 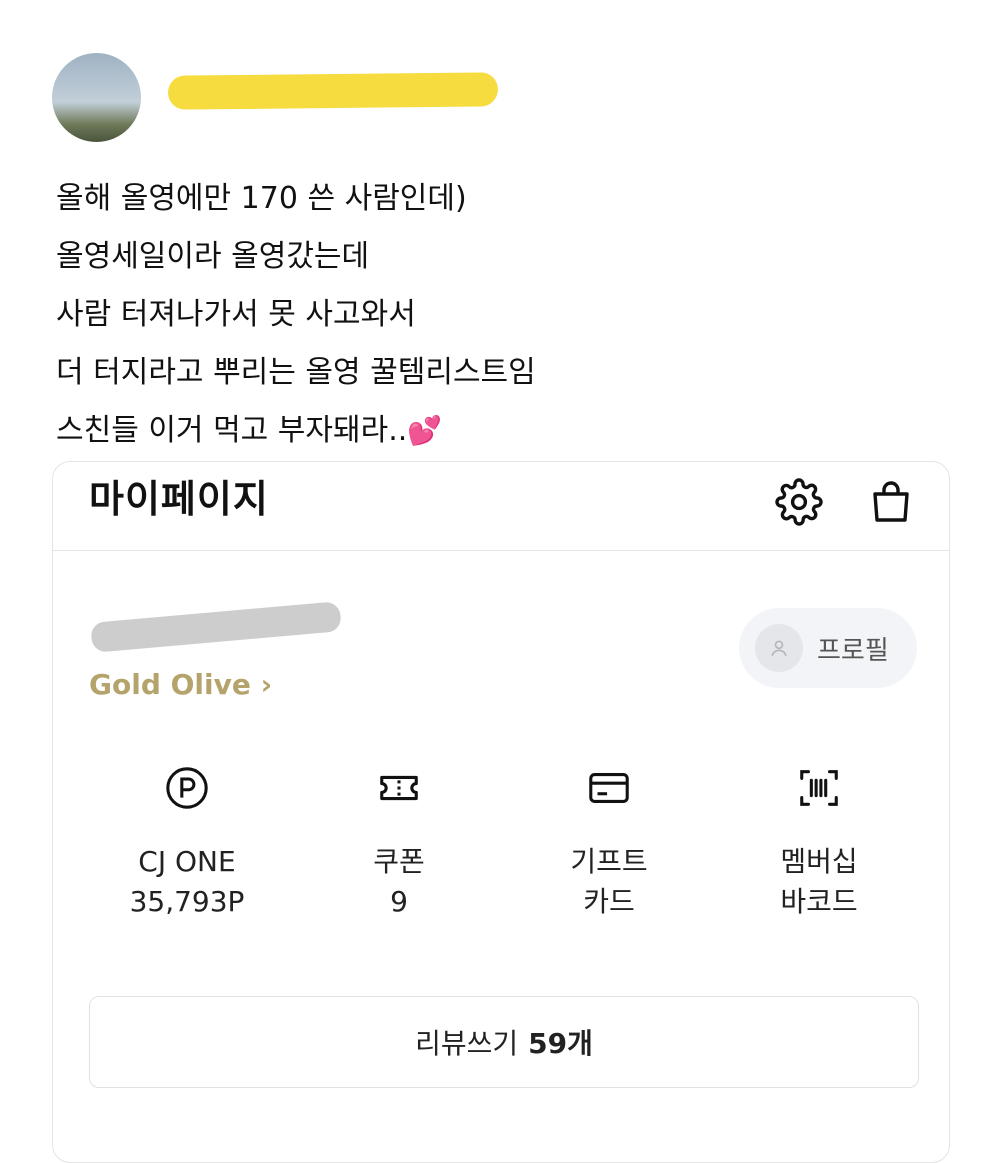 I want to click on hearts-emoji-icon: 💕, so click(x=425, y=430).